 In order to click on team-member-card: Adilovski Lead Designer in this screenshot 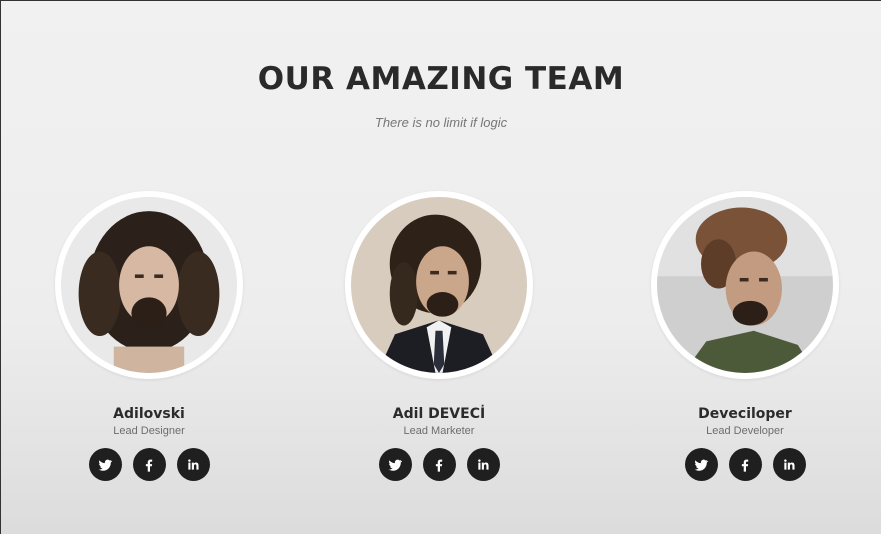, I will do `click(149, 336)`.